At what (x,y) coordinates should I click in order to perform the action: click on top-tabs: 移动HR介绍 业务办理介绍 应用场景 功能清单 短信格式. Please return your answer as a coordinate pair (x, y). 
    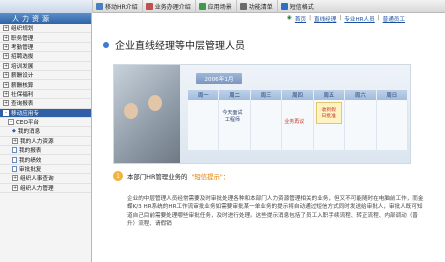
    Looking at the image, I should click on (205, 6).